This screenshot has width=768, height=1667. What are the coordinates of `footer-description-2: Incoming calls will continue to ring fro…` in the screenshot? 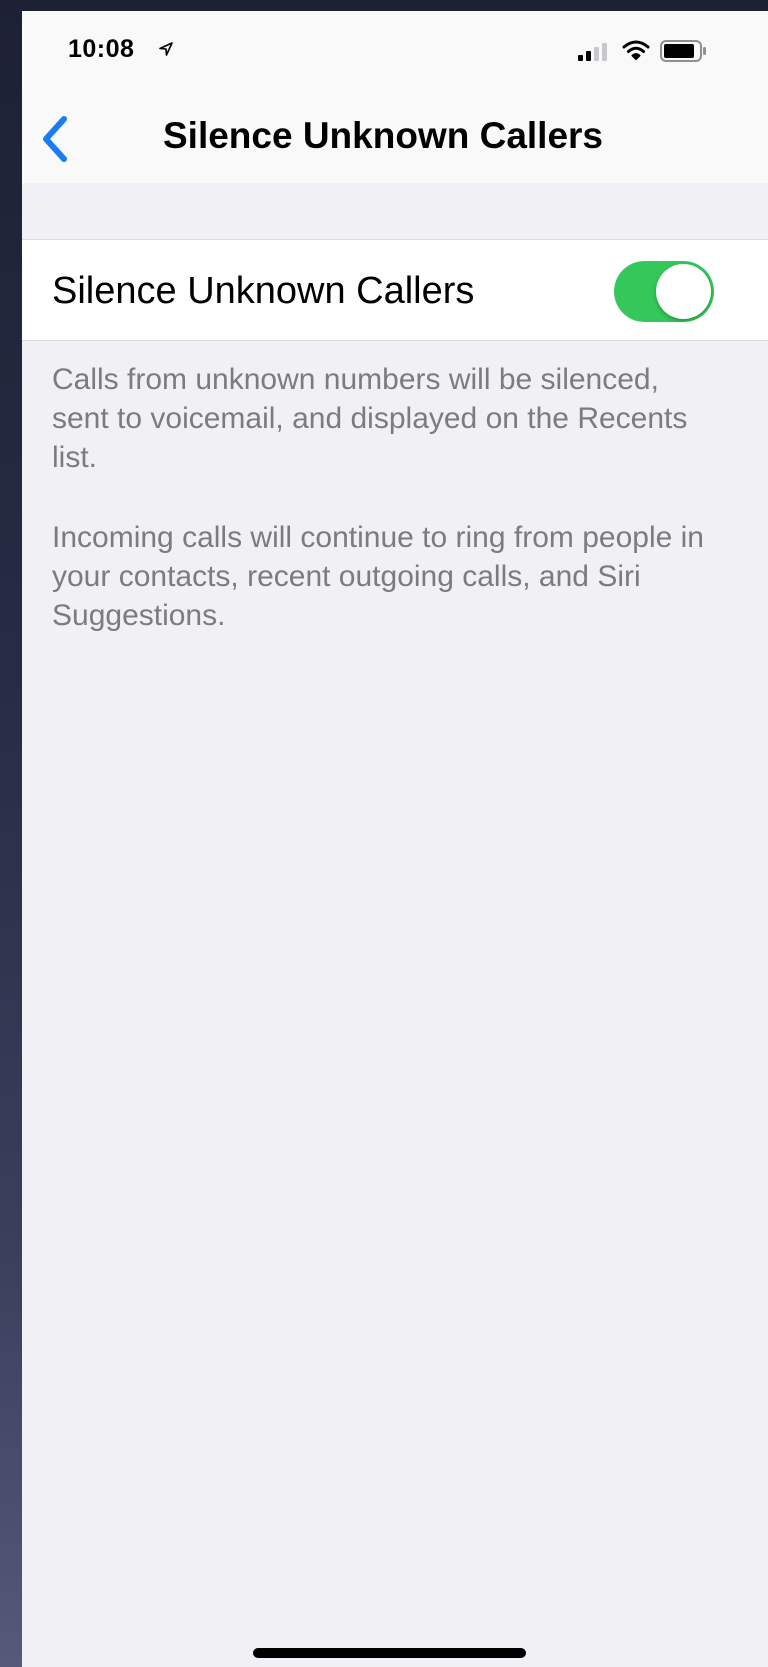 It's located at (378, 576).